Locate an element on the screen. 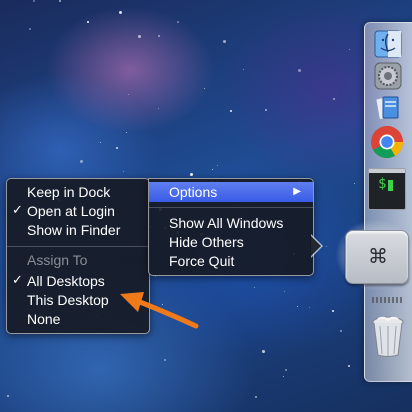  menu-item-label: Show in Finder is located at coordinates (74, 230).